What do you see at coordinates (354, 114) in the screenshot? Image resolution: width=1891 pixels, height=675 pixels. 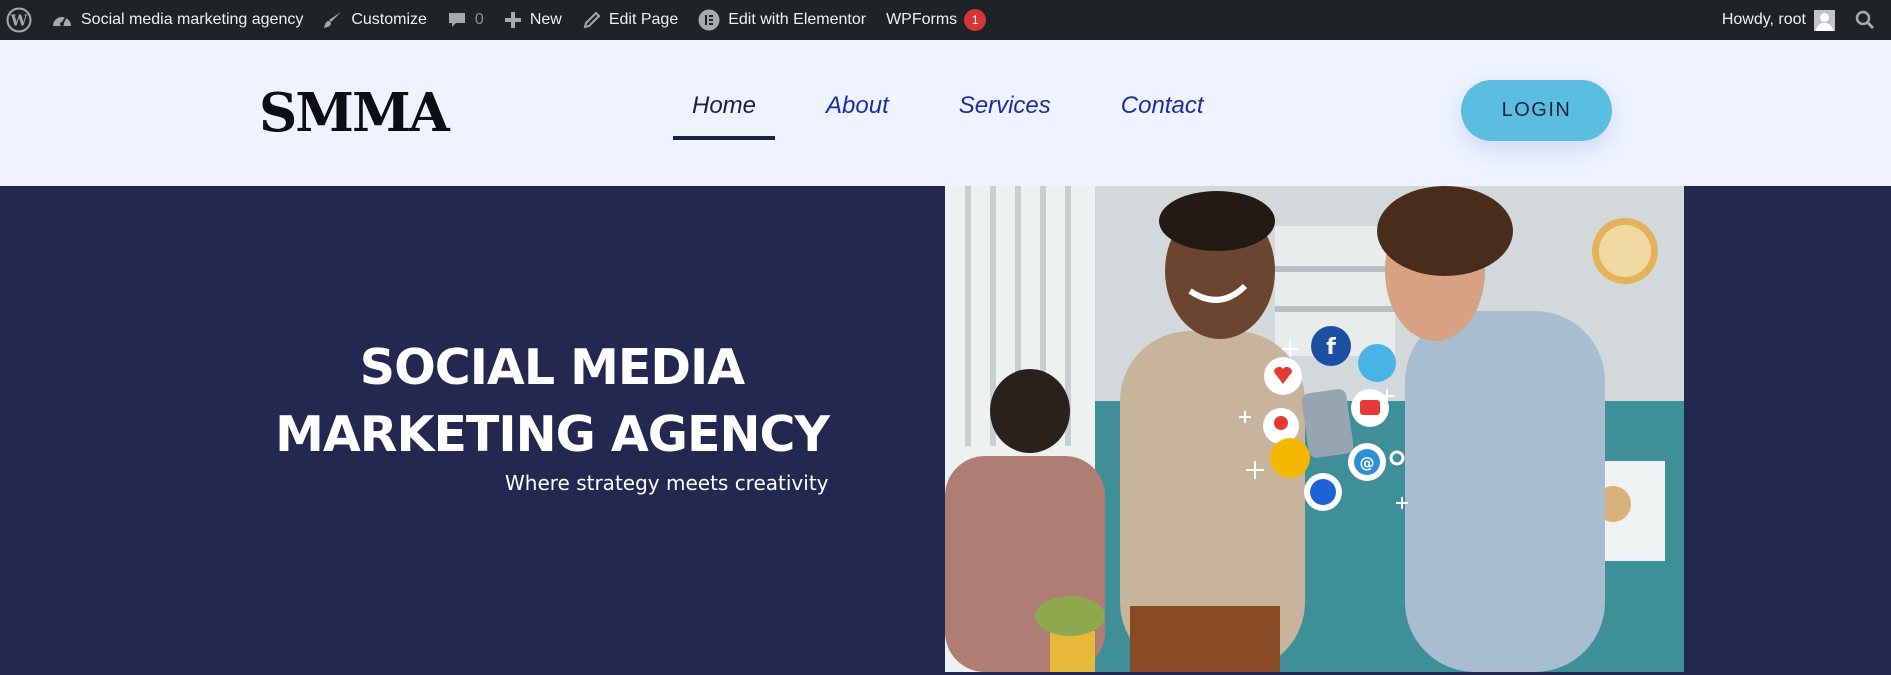 I see `site-logo: SMMA` at bounding box center [354, 114].